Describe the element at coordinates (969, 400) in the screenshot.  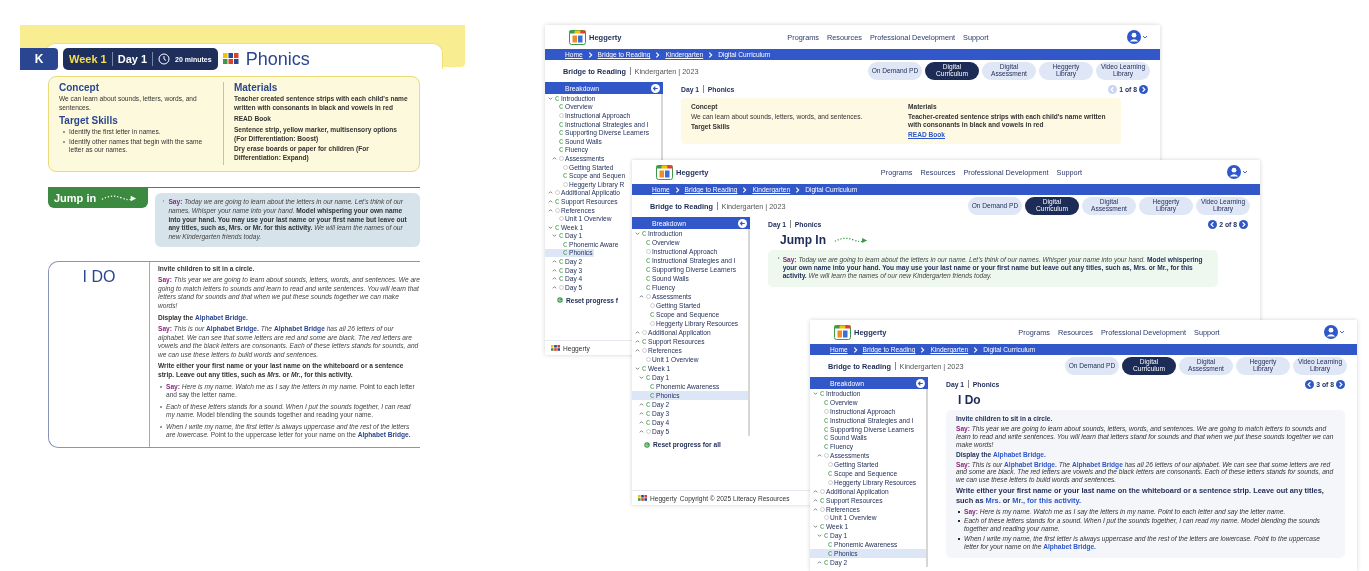
I see `section-heading: I Do` at that location.